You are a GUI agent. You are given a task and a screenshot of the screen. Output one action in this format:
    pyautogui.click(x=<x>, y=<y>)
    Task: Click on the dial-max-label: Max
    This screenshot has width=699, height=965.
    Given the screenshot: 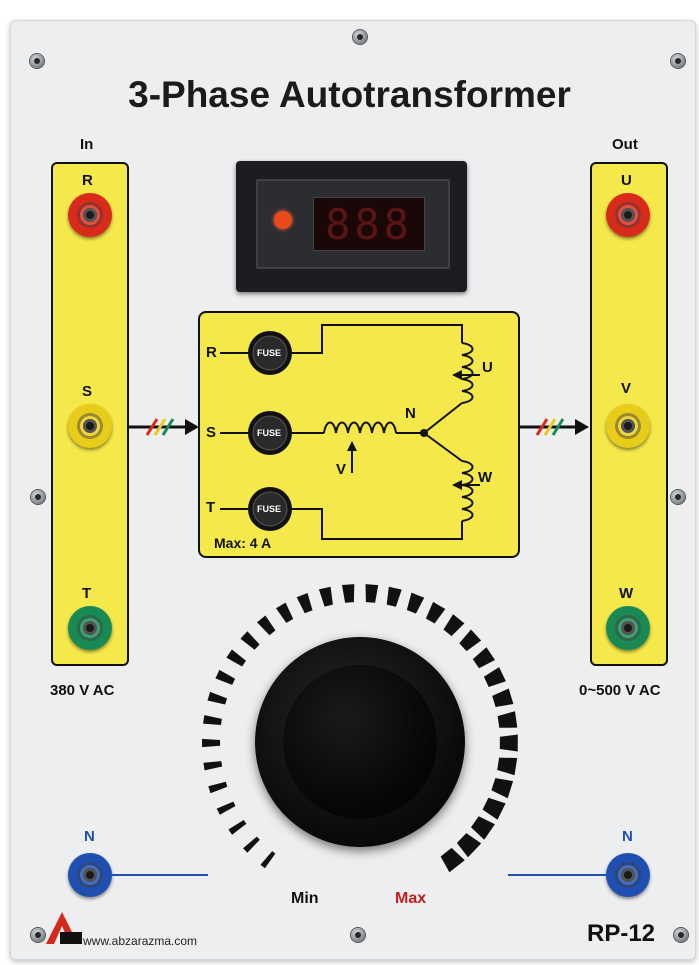 What is the action you would take?
    pyautogui.click(x=411, y=898)
    